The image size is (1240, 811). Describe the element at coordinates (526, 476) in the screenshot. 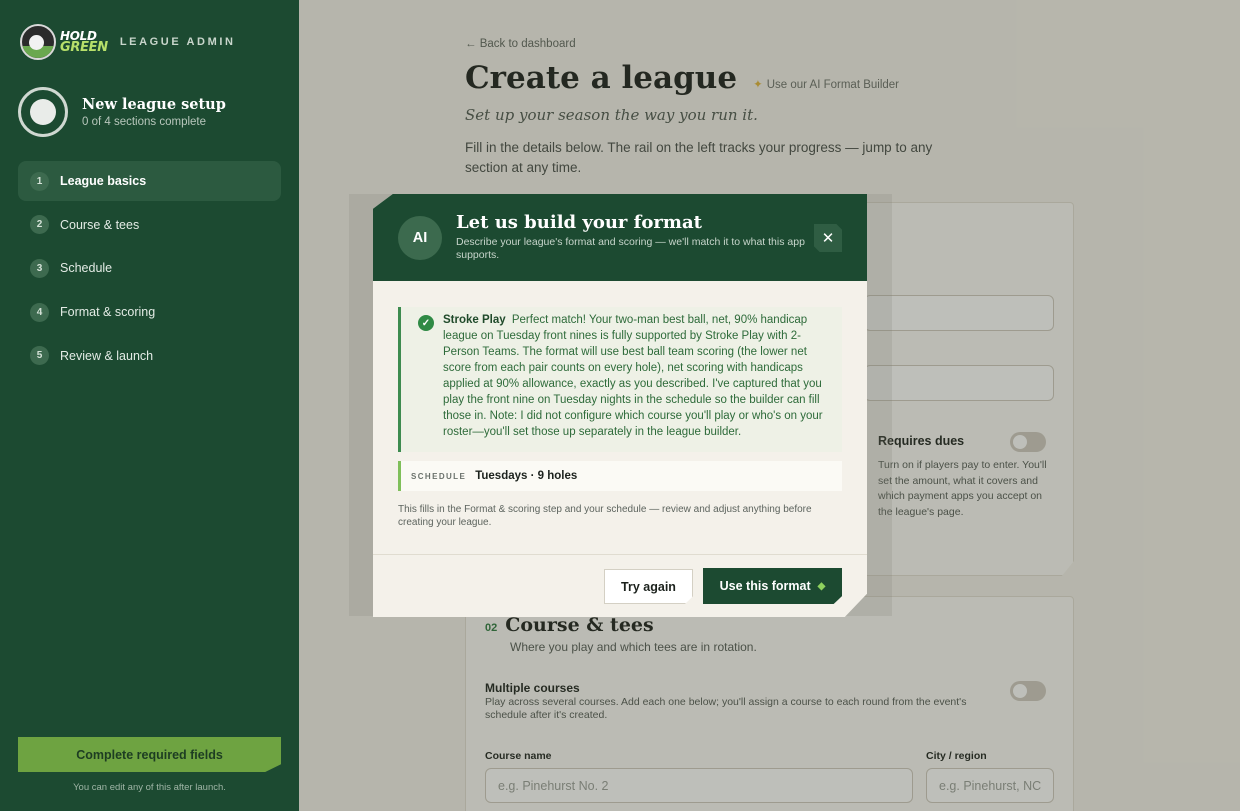

I see `schedule-value: Tuesdays · 9 holes` at that location.